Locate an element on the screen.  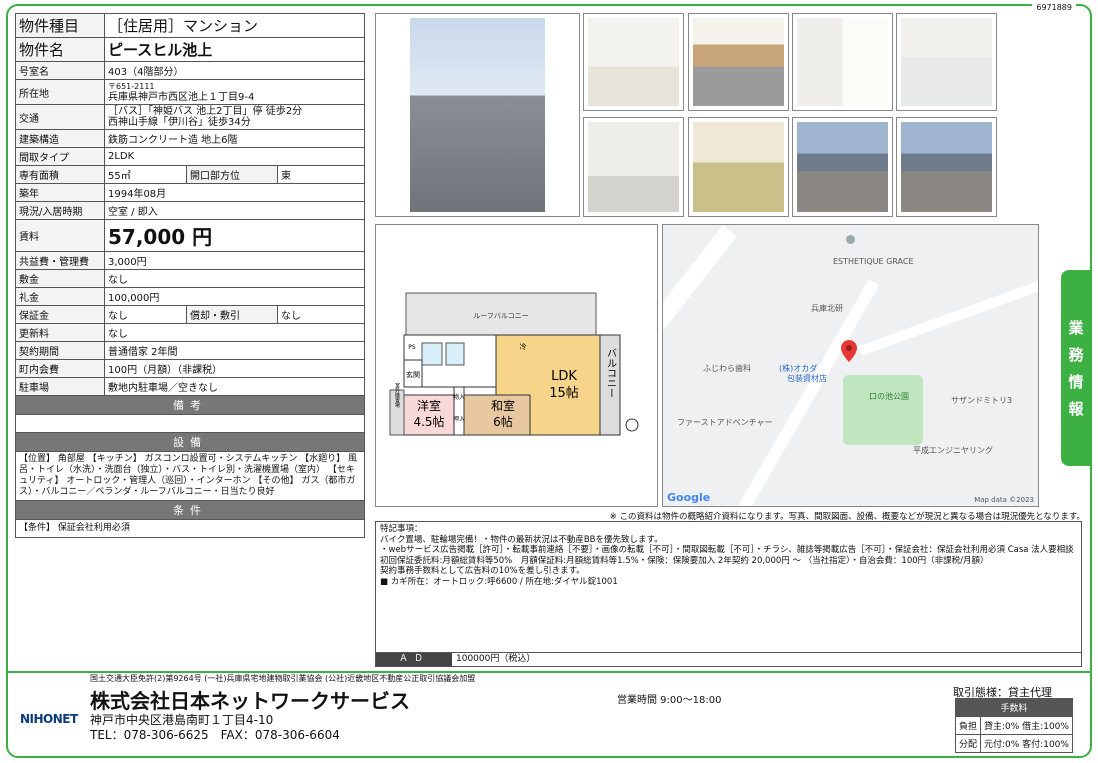
room-photo is located at coordinates (633, 62).